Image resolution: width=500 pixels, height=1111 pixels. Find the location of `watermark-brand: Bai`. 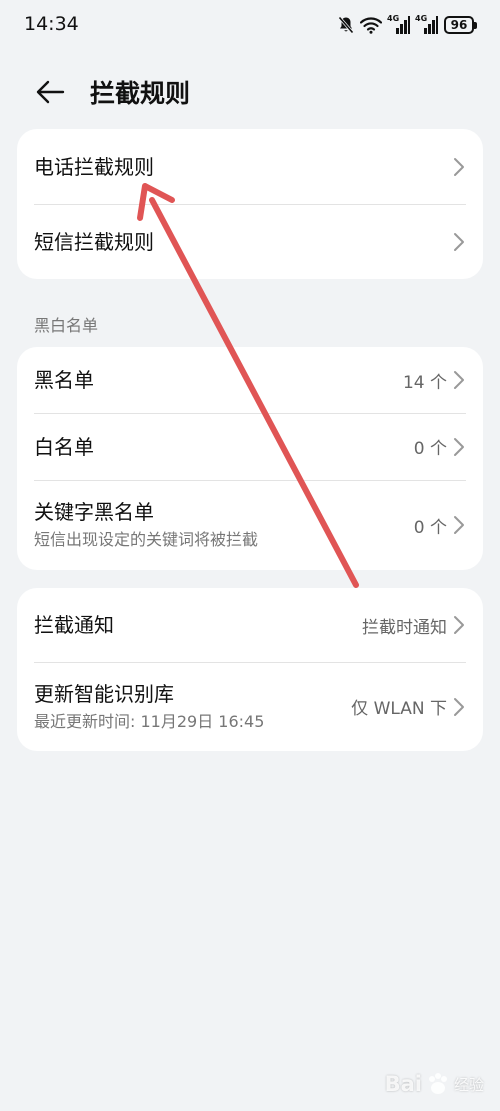

watermark-brand: Bai is located at coordinates (403, 1084).